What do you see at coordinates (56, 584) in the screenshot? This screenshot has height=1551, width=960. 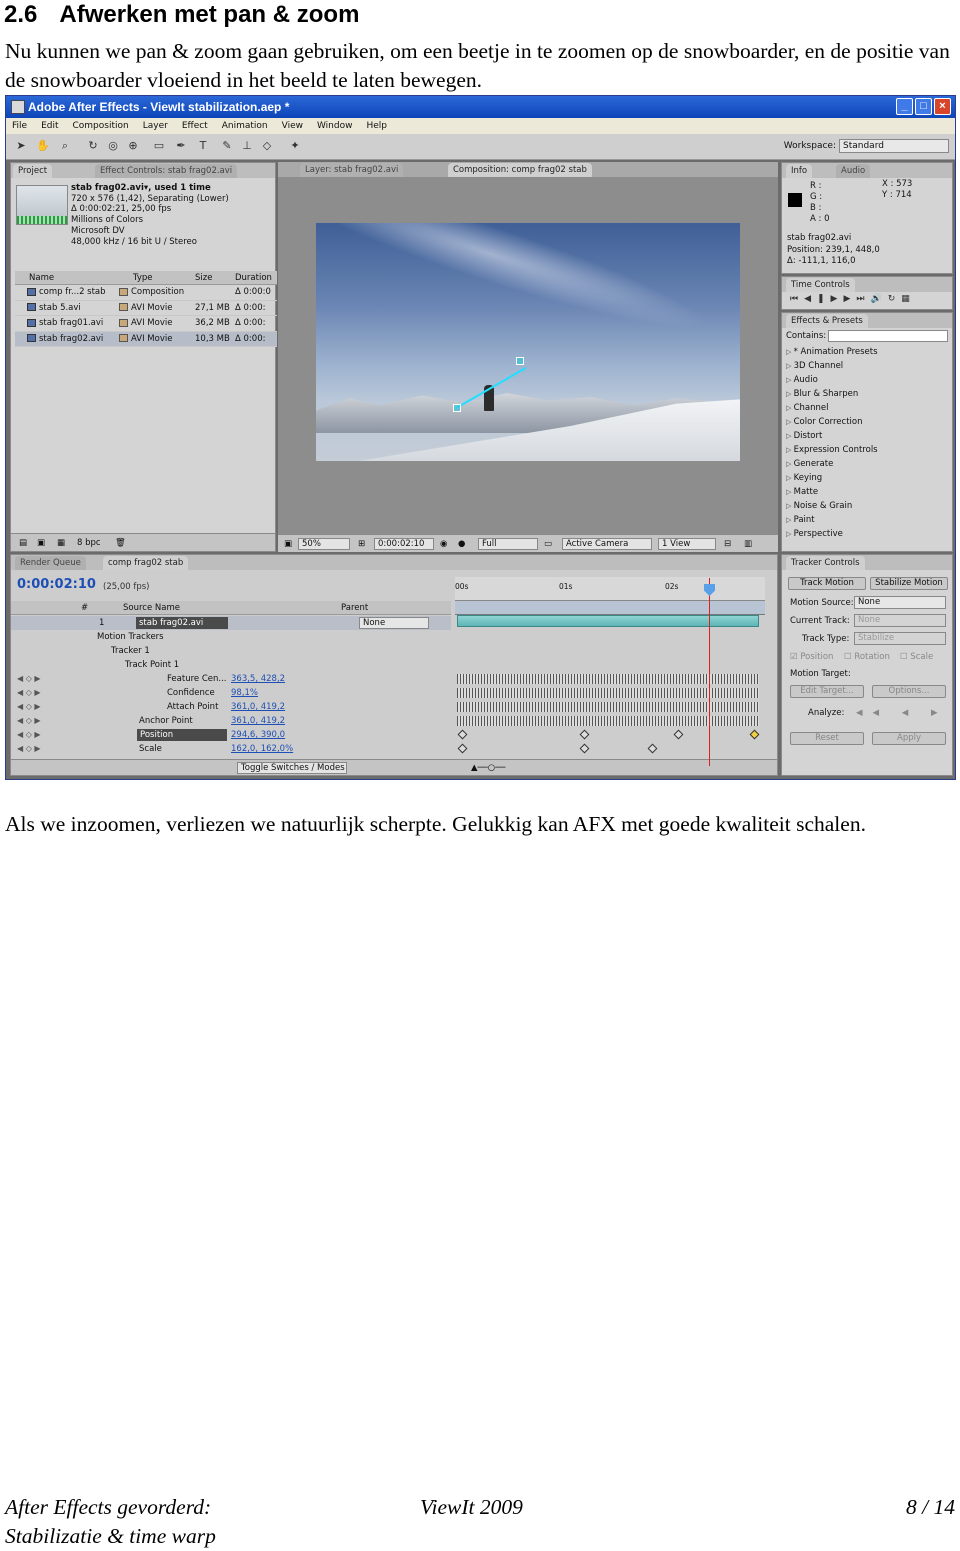 I see `timeline-current-time: 0:00:02:10` at bounding box center [56, 584].